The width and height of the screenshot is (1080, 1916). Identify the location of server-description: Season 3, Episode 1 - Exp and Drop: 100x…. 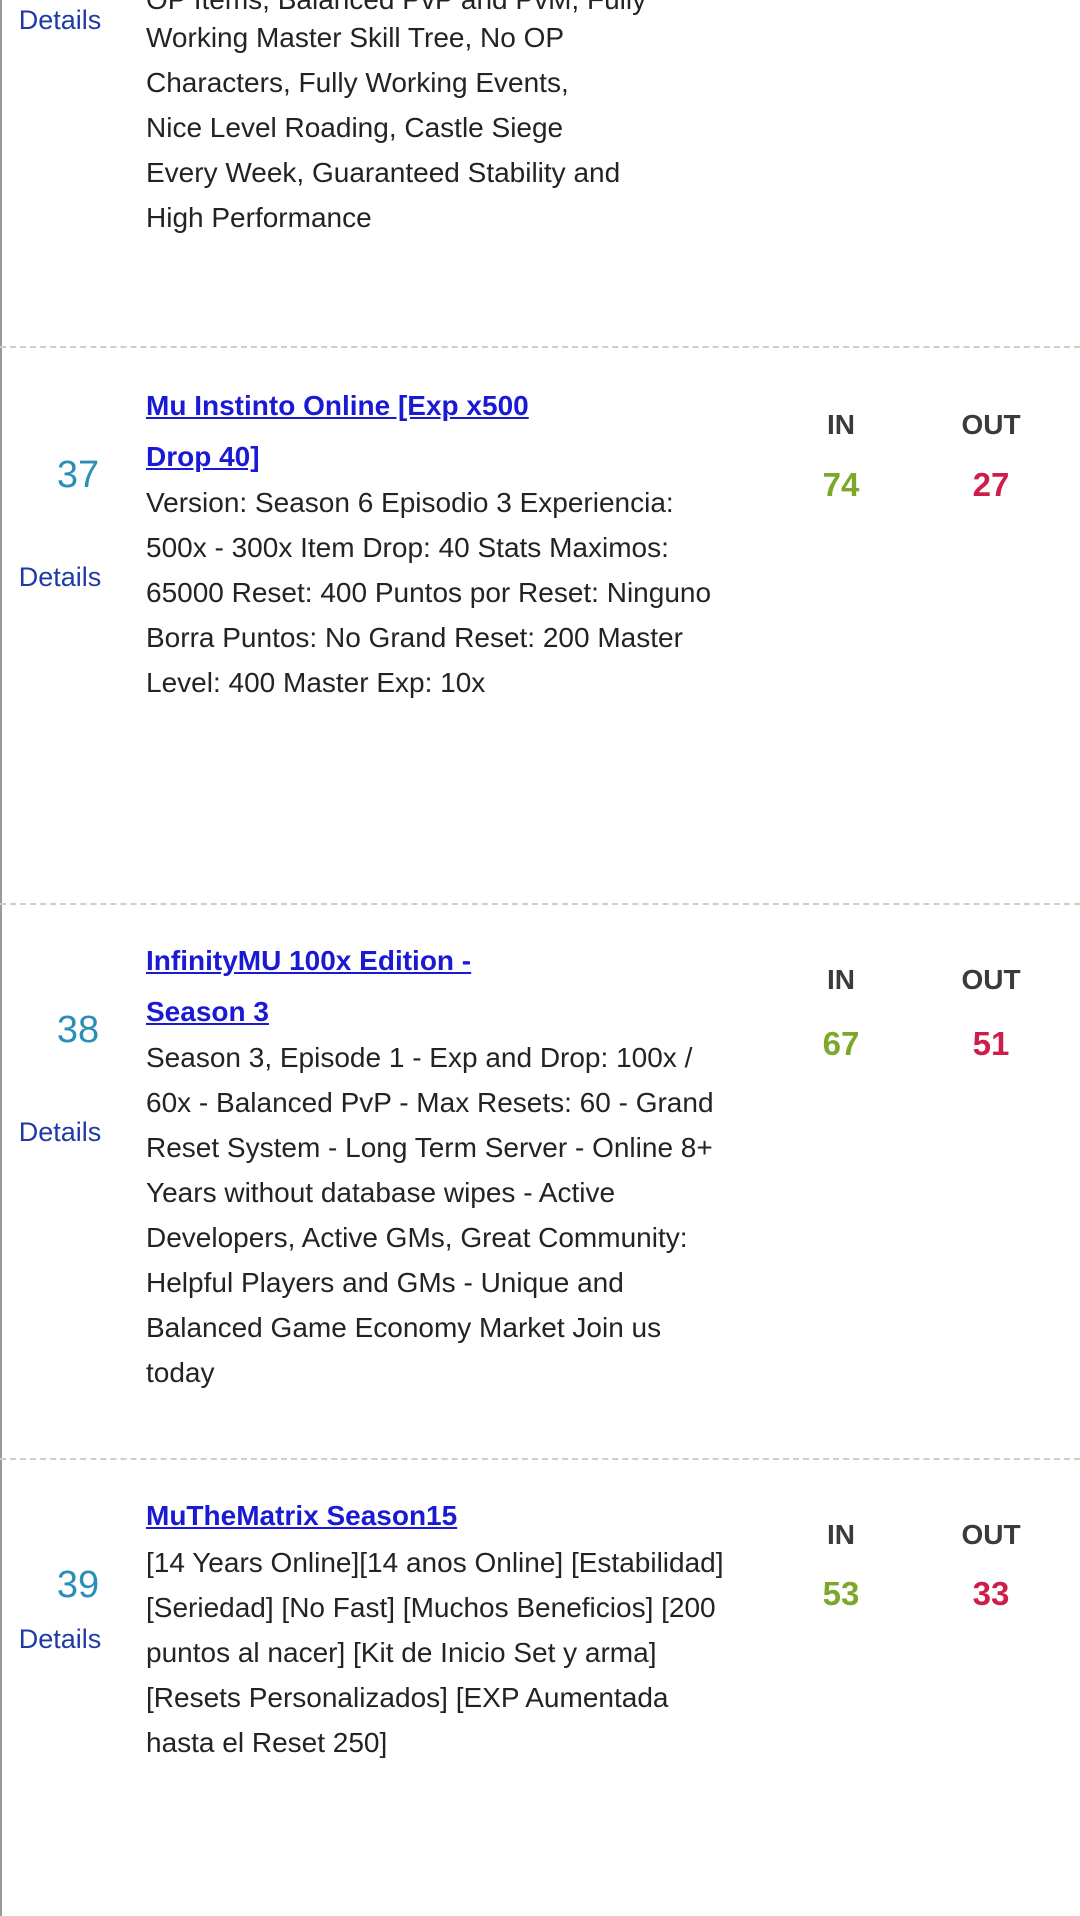
(430, 1215).